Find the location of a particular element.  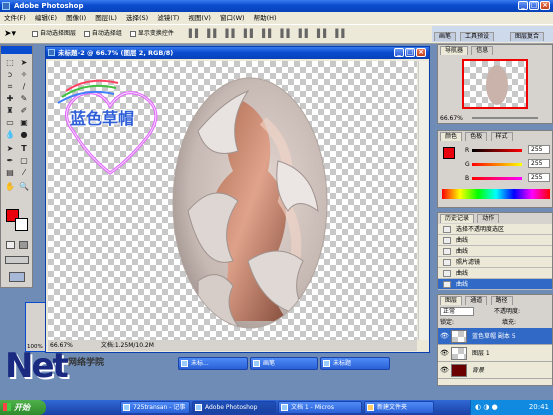

history-item-selected: 曲线 is located at coordinates (495, 284).